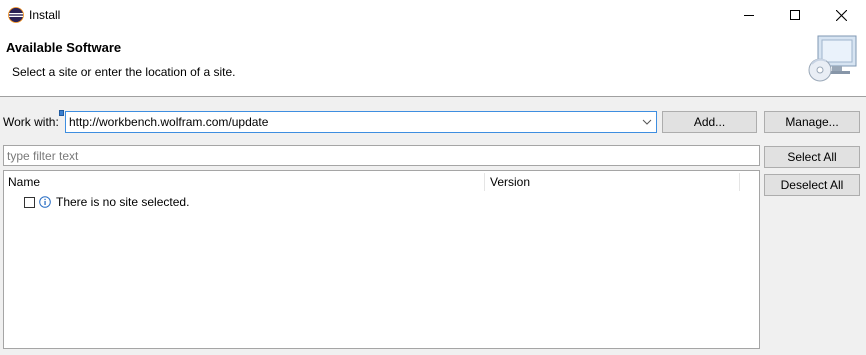  I want to click on close-icon, so click(841, 15).